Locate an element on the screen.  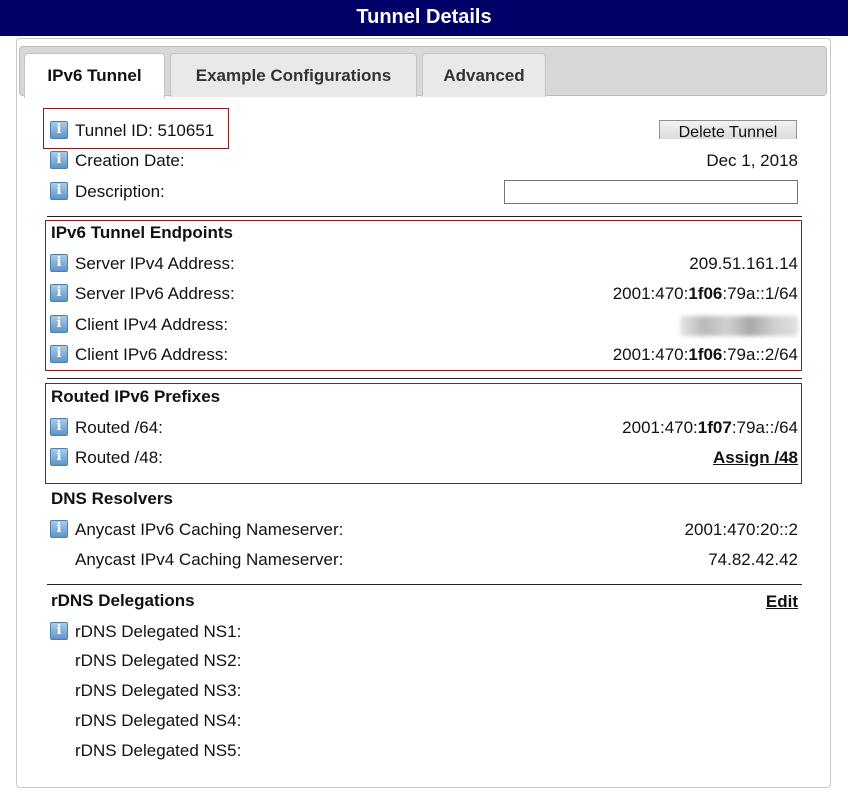
tab-example-configurations: Example Configurations is located at coordinates (293, 75).